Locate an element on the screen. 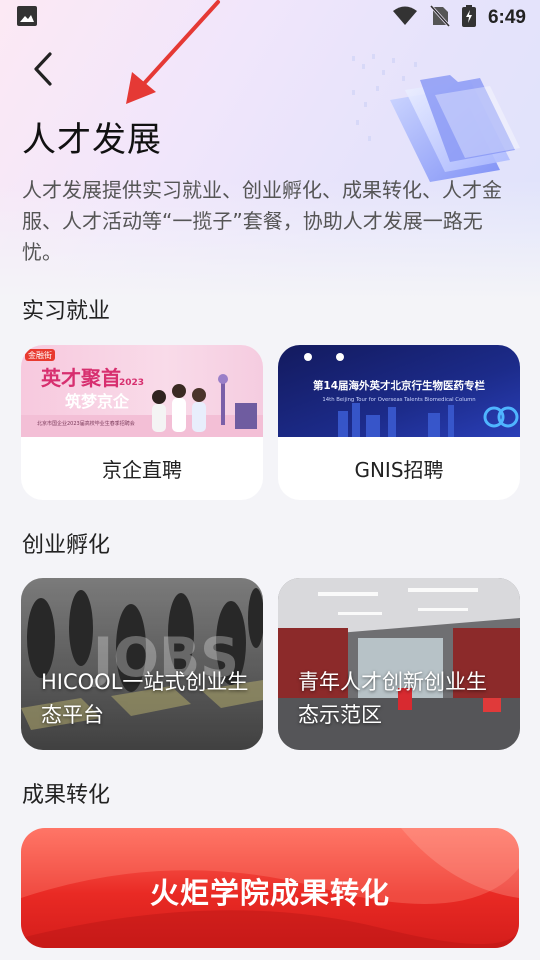  no-sim-icon is located at coordinates (440, 17).